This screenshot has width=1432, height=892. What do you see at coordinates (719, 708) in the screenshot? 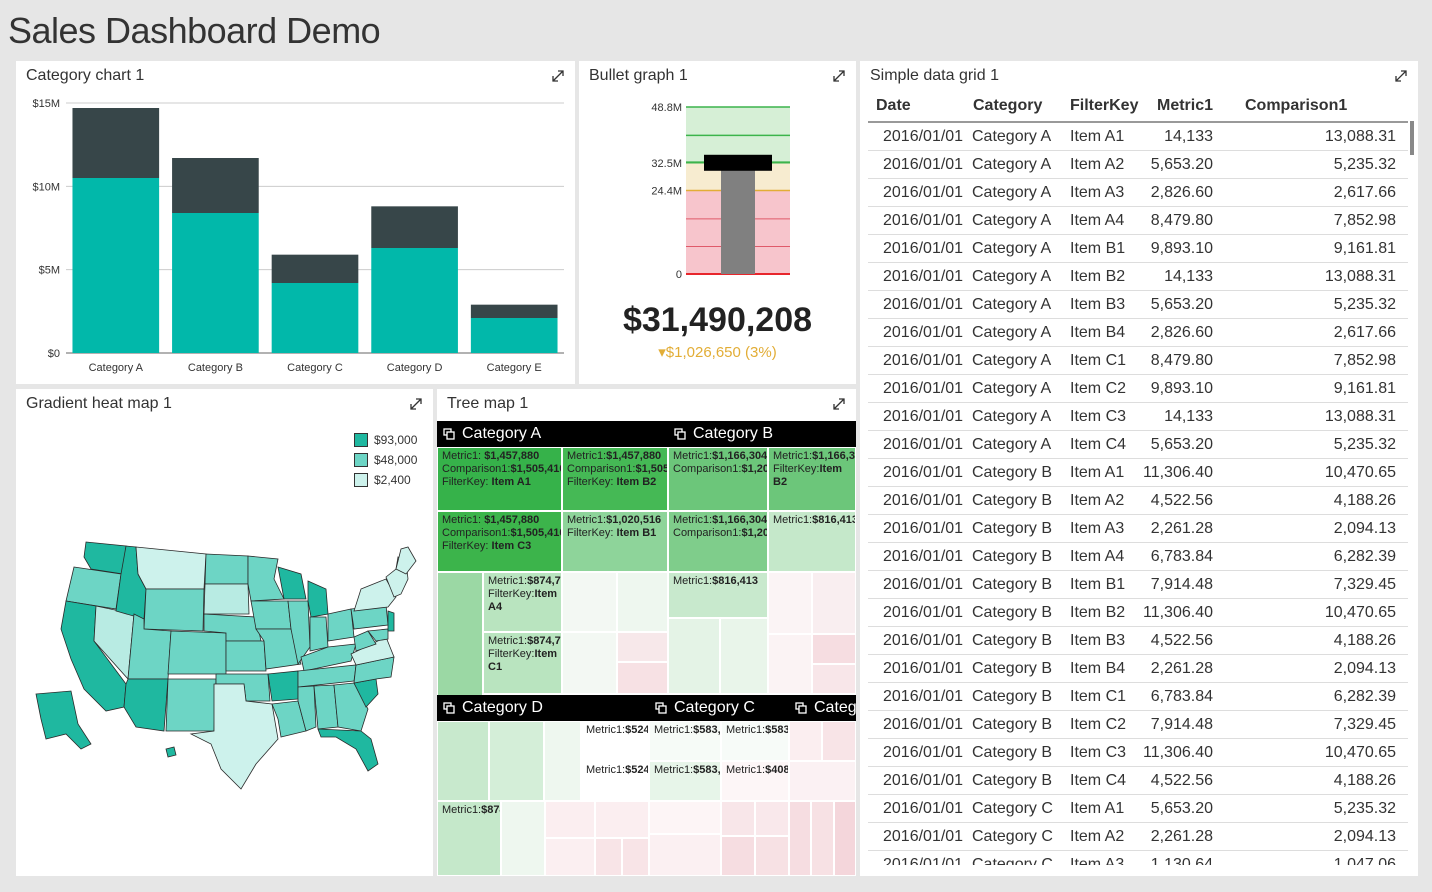
I see `treemap-group-category-c: Category C` at bounding box center [719, 708].